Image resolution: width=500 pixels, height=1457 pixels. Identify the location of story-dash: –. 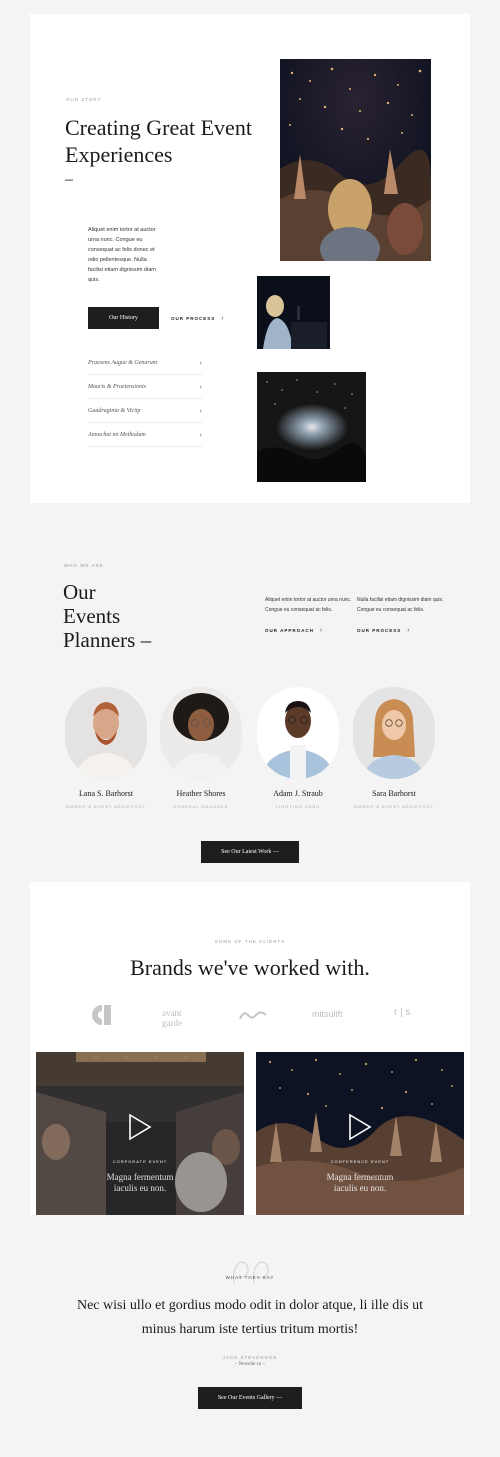
(69, 179).